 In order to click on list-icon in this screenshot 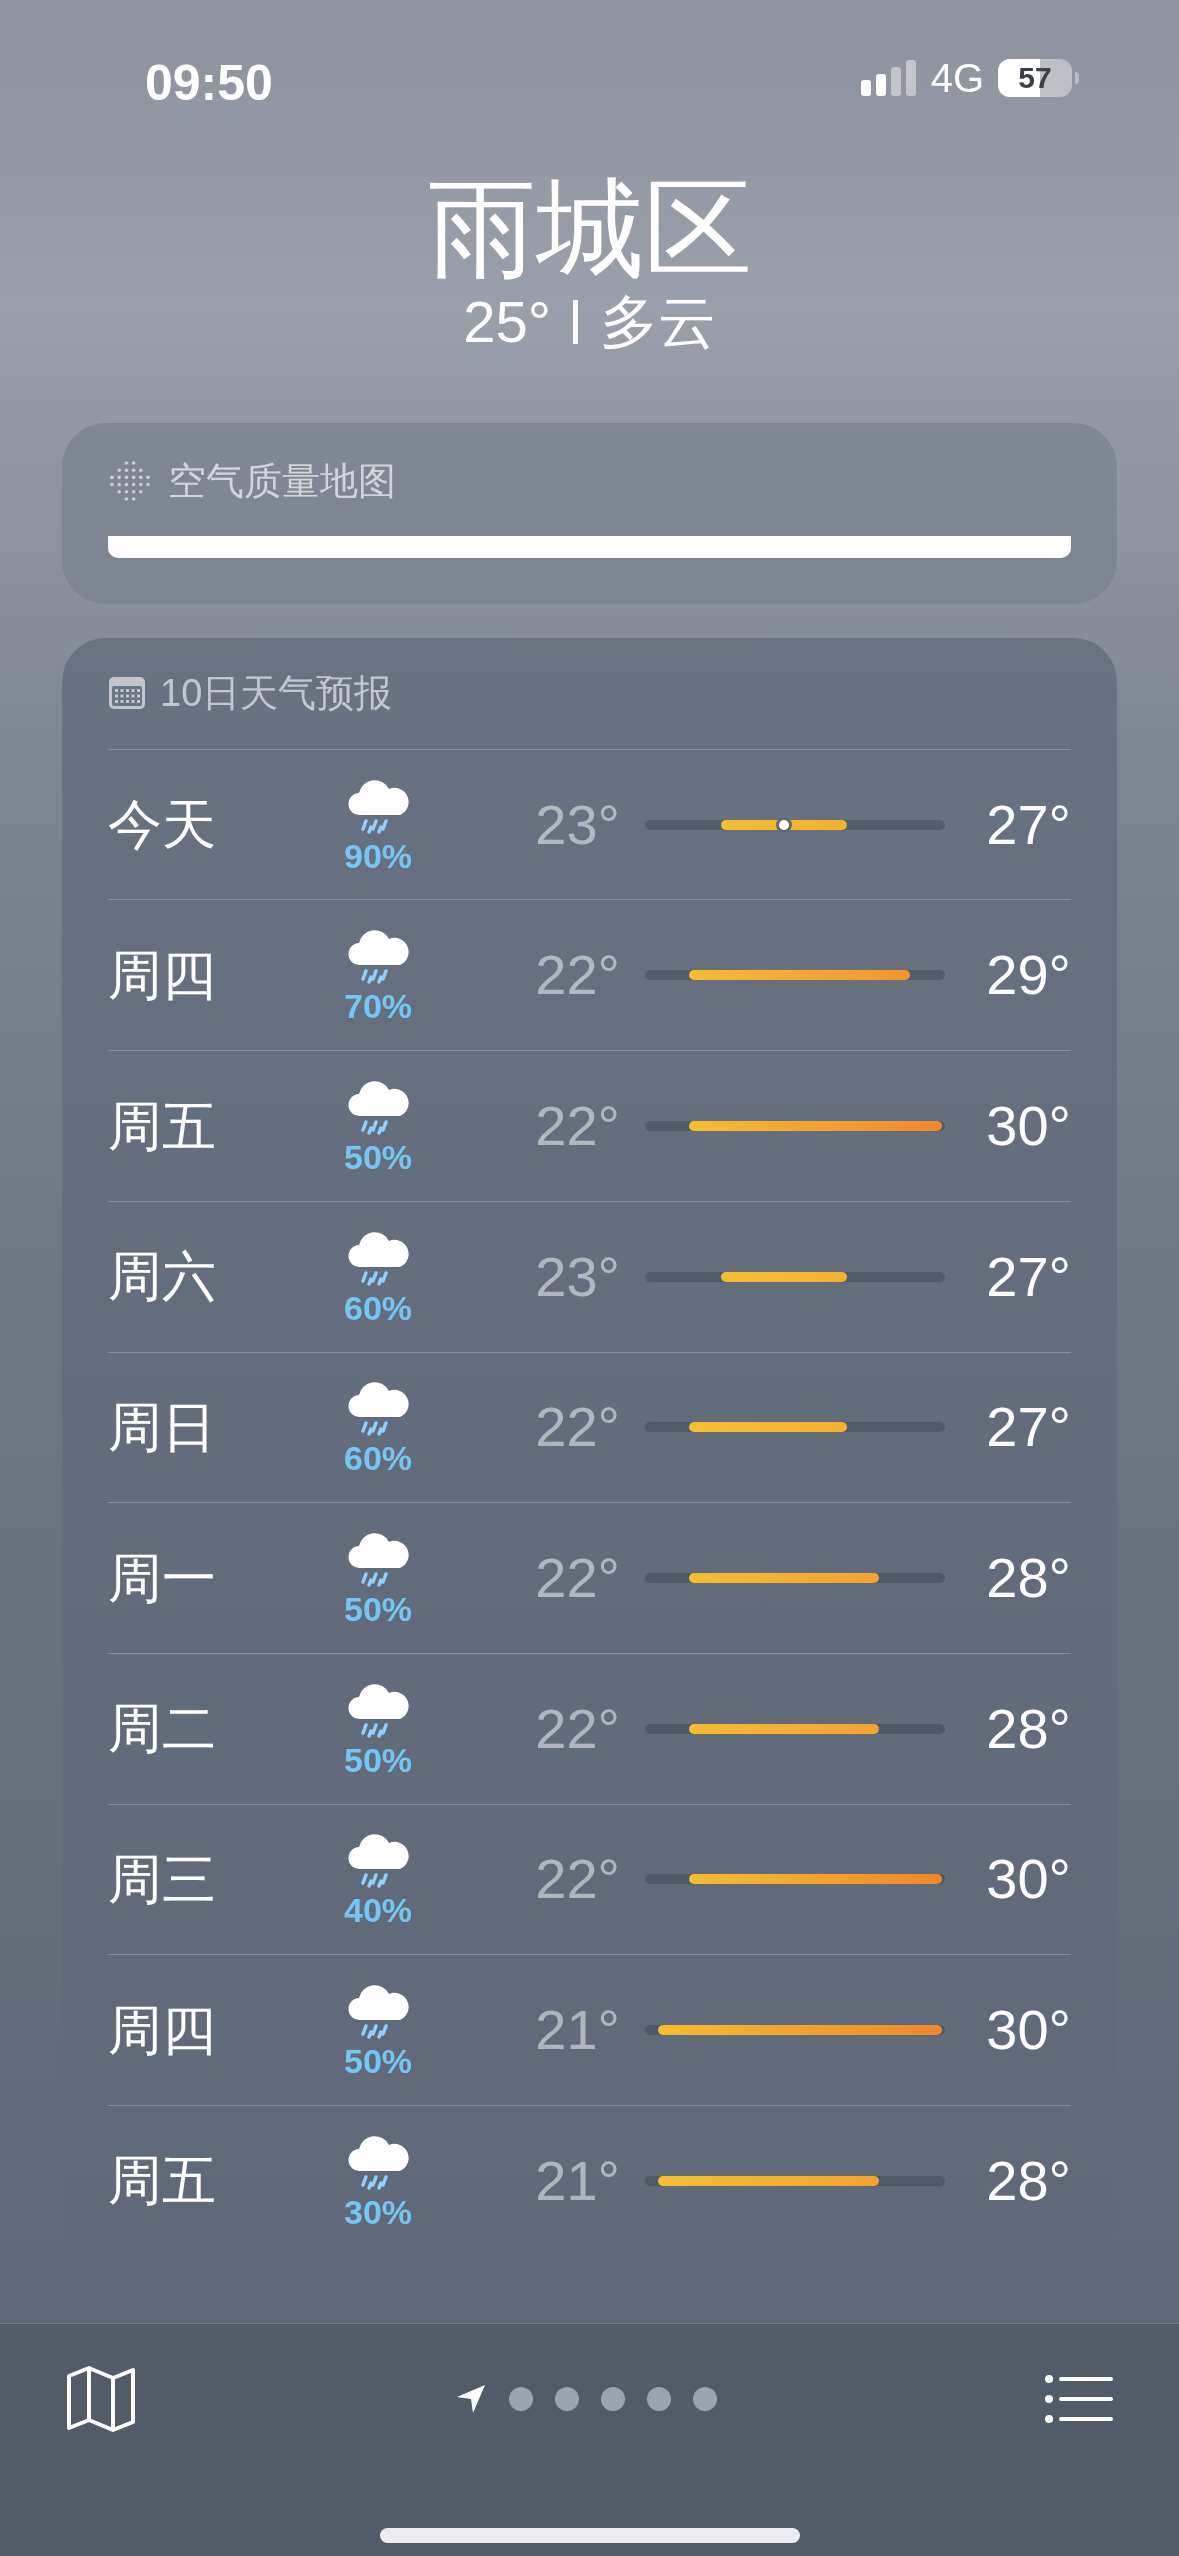, I will do `click(1079, 2399)`.